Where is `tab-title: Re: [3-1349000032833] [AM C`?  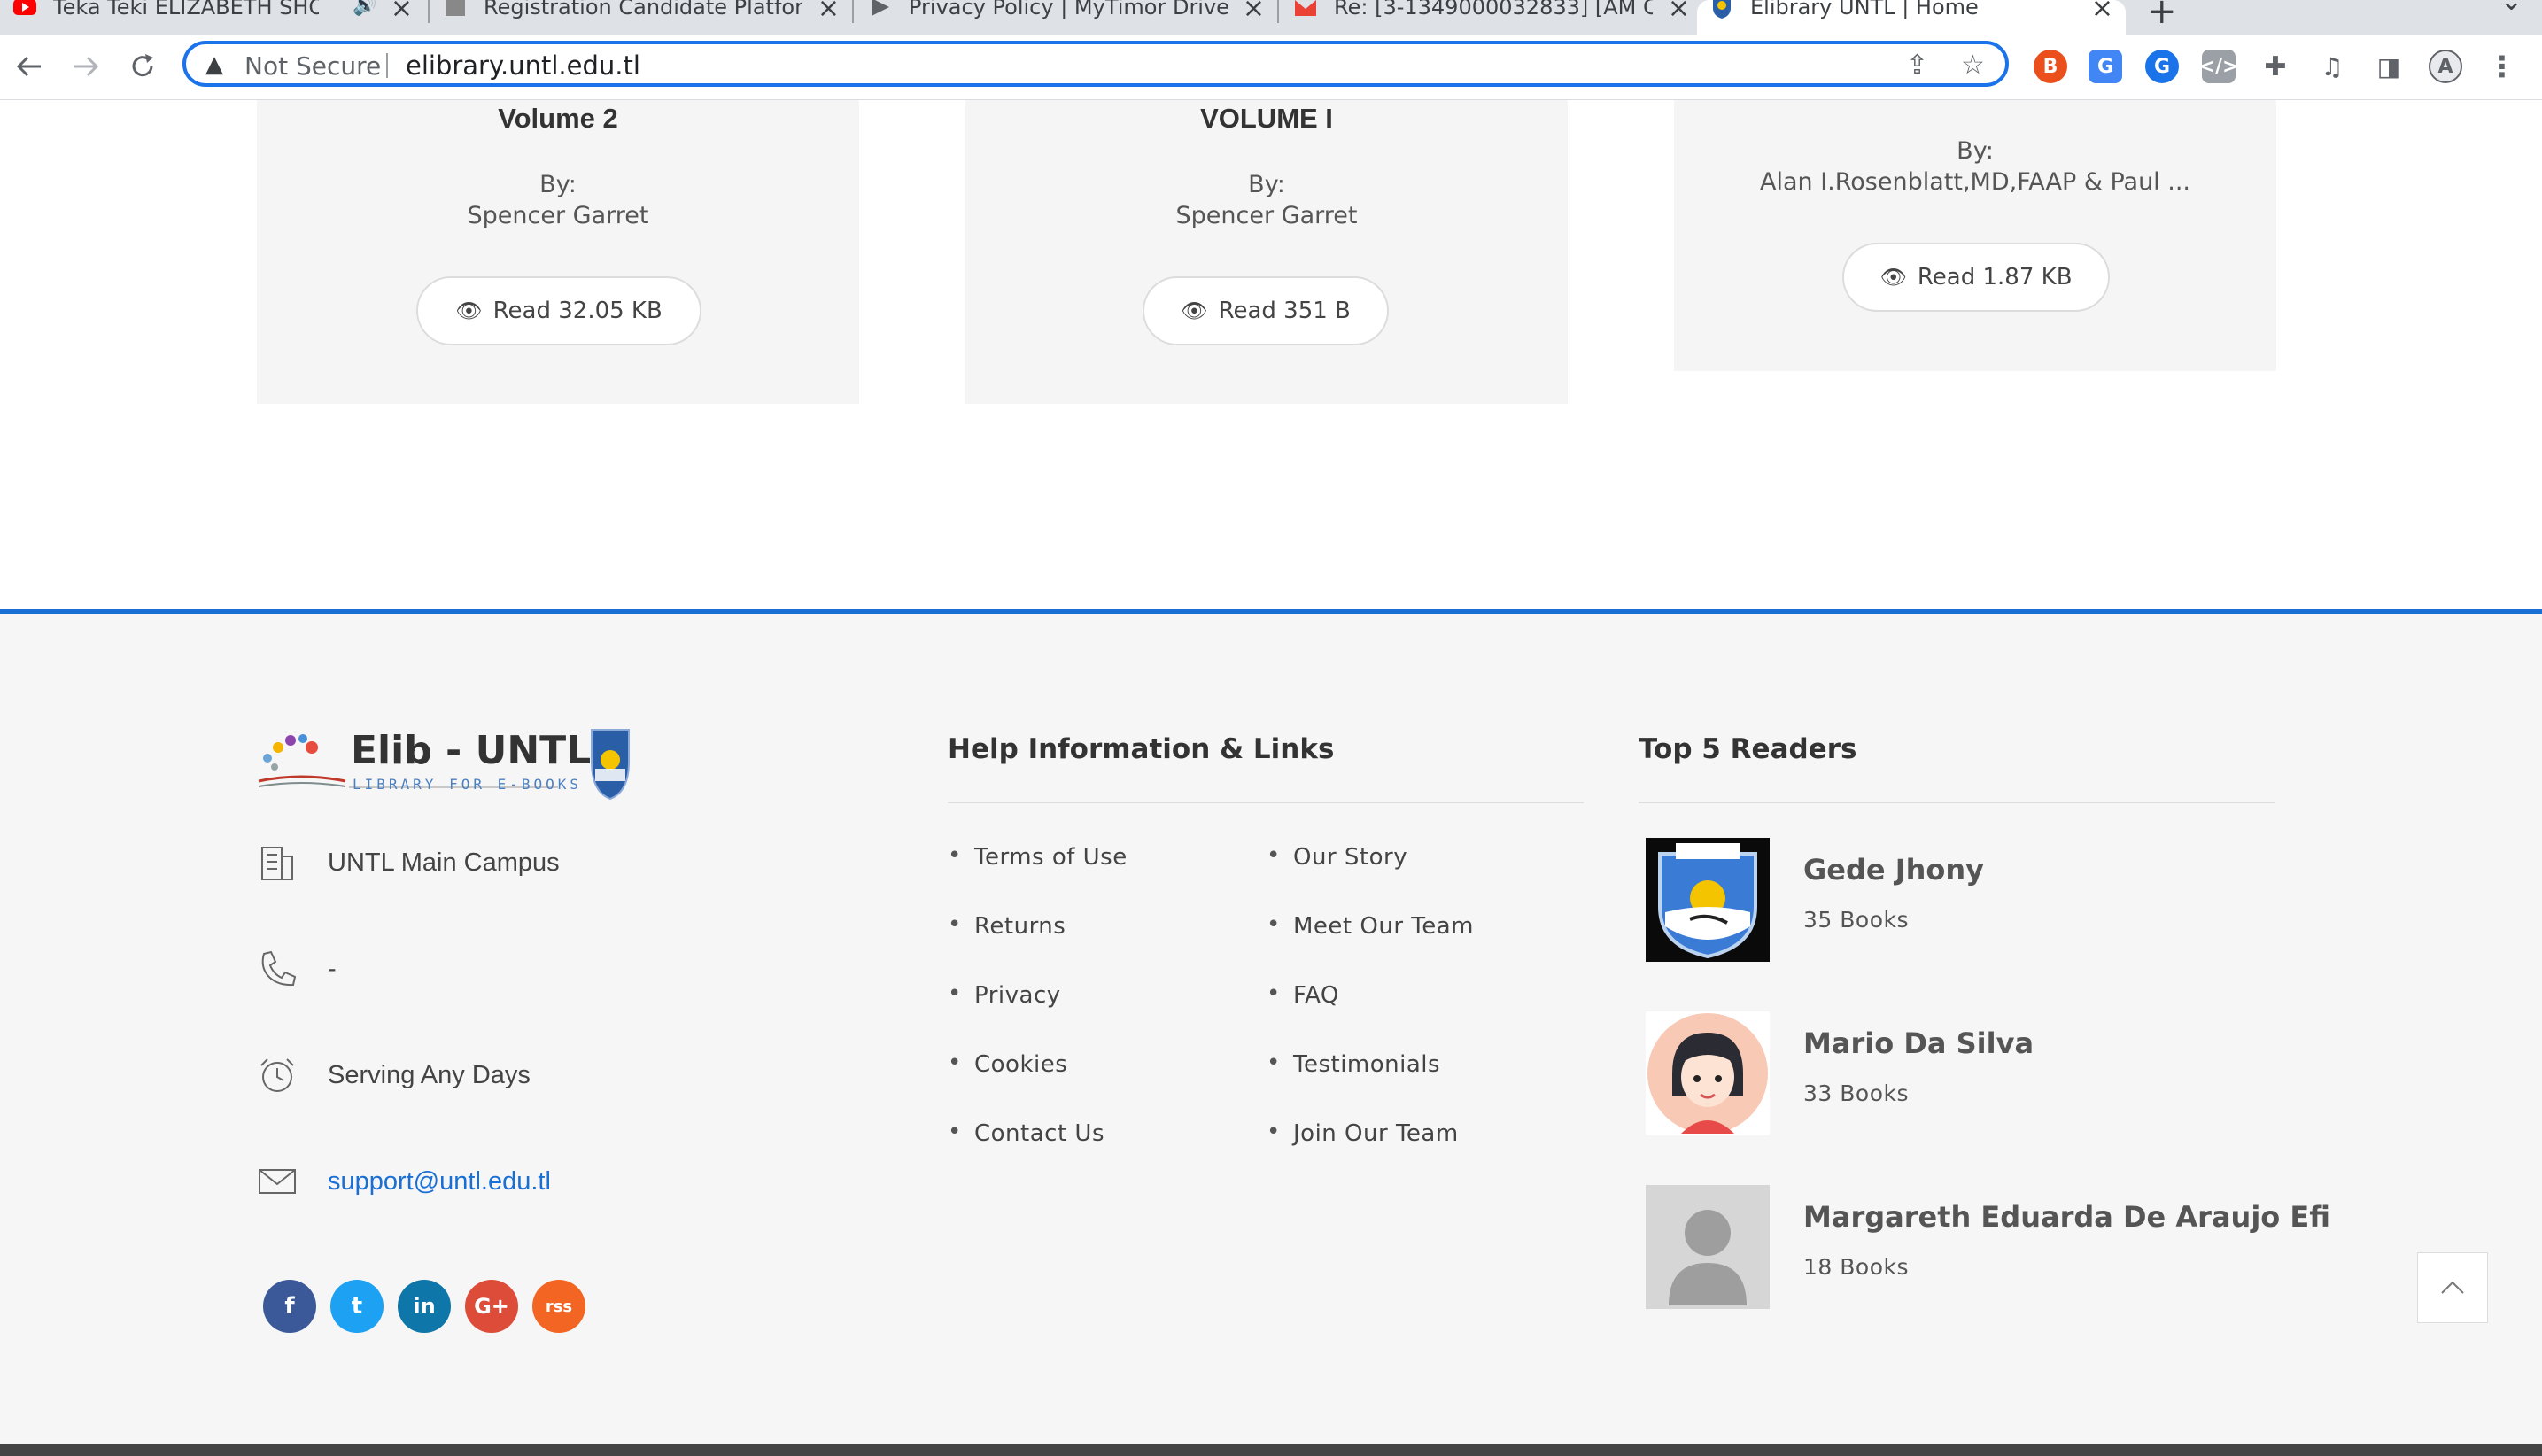
tab-title: Re: [3-1349000032833] [AM C is located at coordinates (1494, 9).